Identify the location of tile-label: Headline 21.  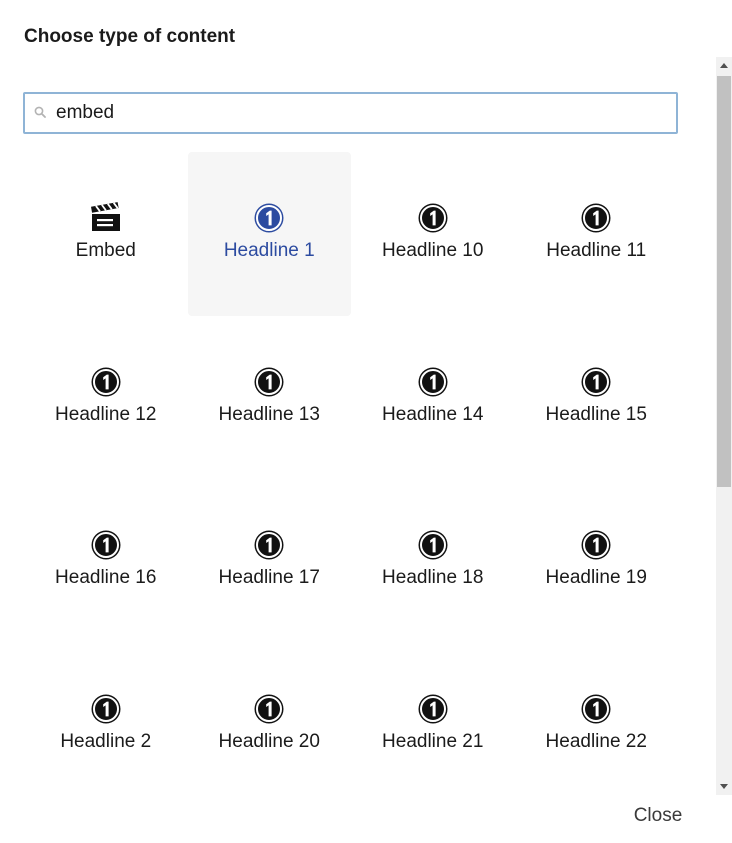
(433, 741).